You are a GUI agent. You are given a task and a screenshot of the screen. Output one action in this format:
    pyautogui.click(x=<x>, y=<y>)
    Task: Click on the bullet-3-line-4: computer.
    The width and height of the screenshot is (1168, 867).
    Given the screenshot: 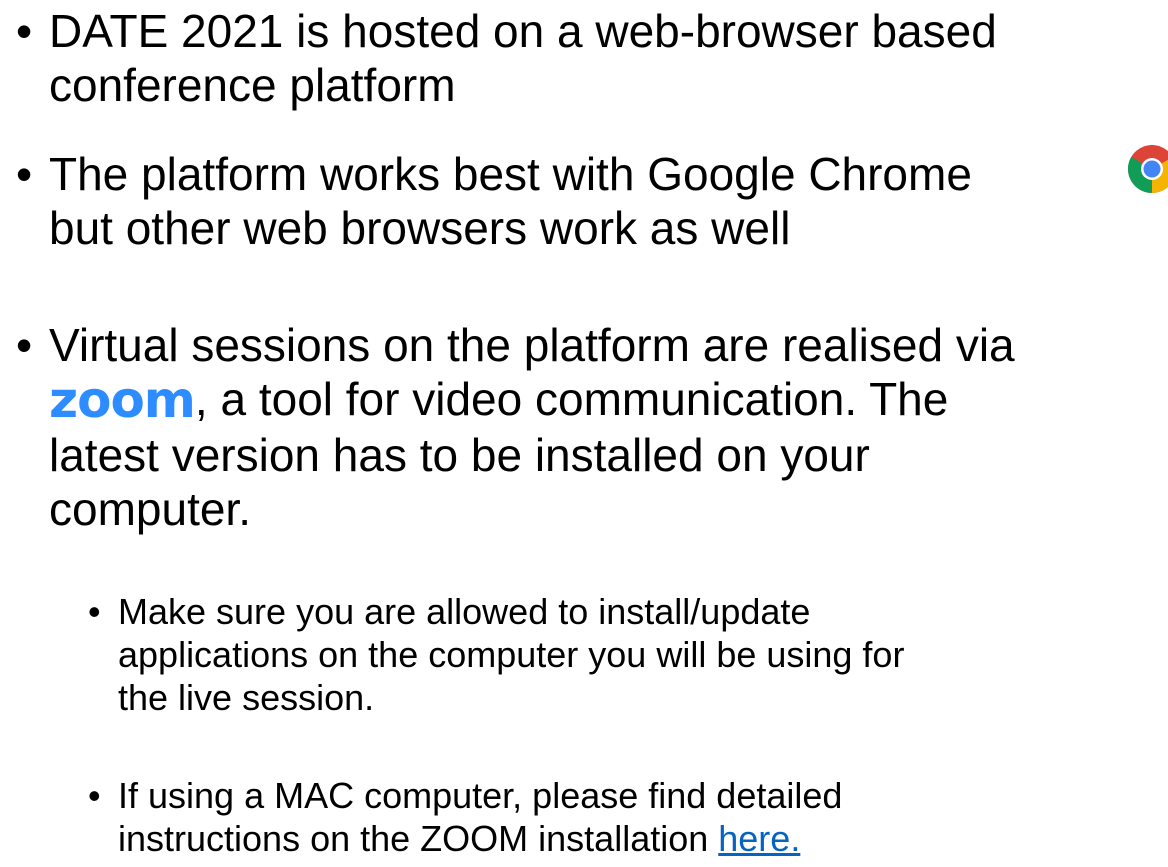 What is the action you would take?
    pyautogui.click(x=150, y=509)
    